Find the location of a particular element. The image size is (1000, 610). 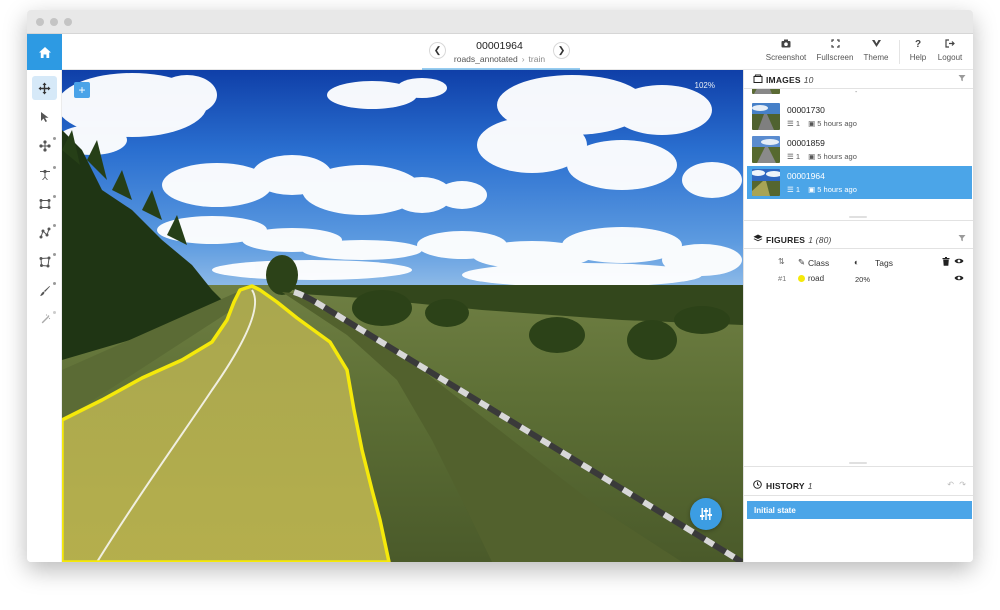

move-tool is located at coordinates (44, 88).